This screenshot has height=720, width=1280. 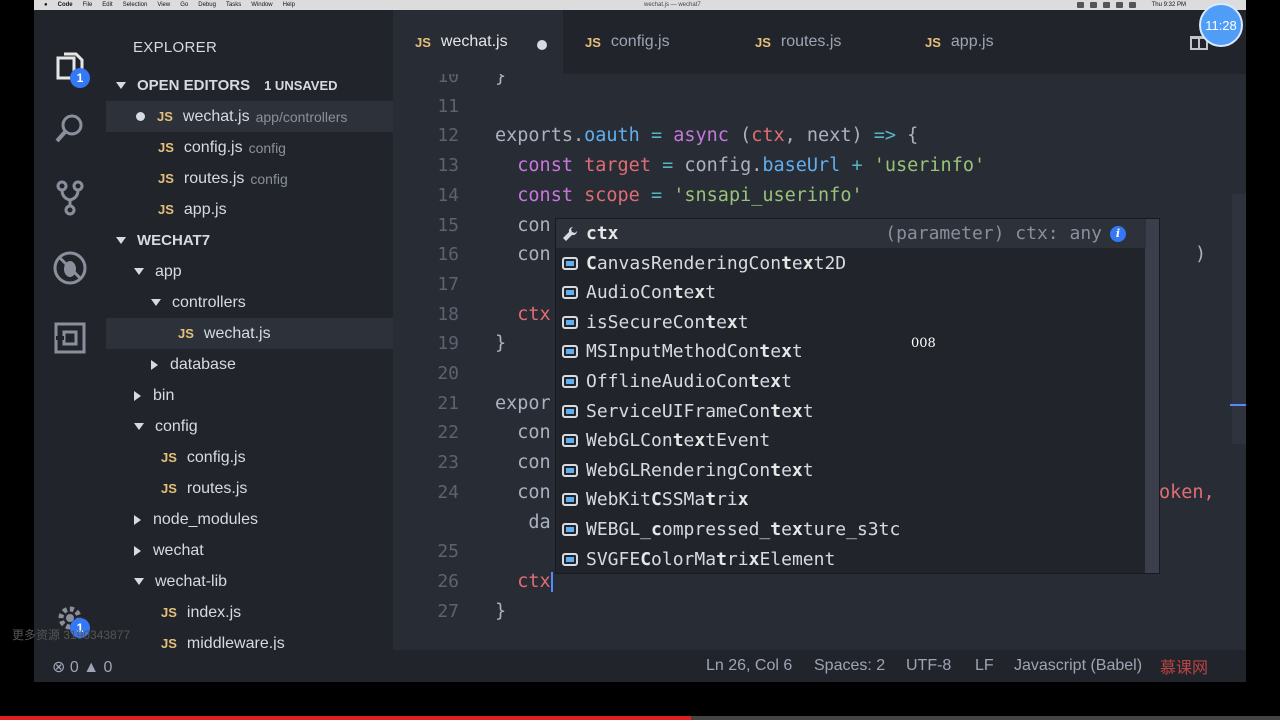 I want to click on tab-app-js: JS app.js, so click(x=988, y=42).